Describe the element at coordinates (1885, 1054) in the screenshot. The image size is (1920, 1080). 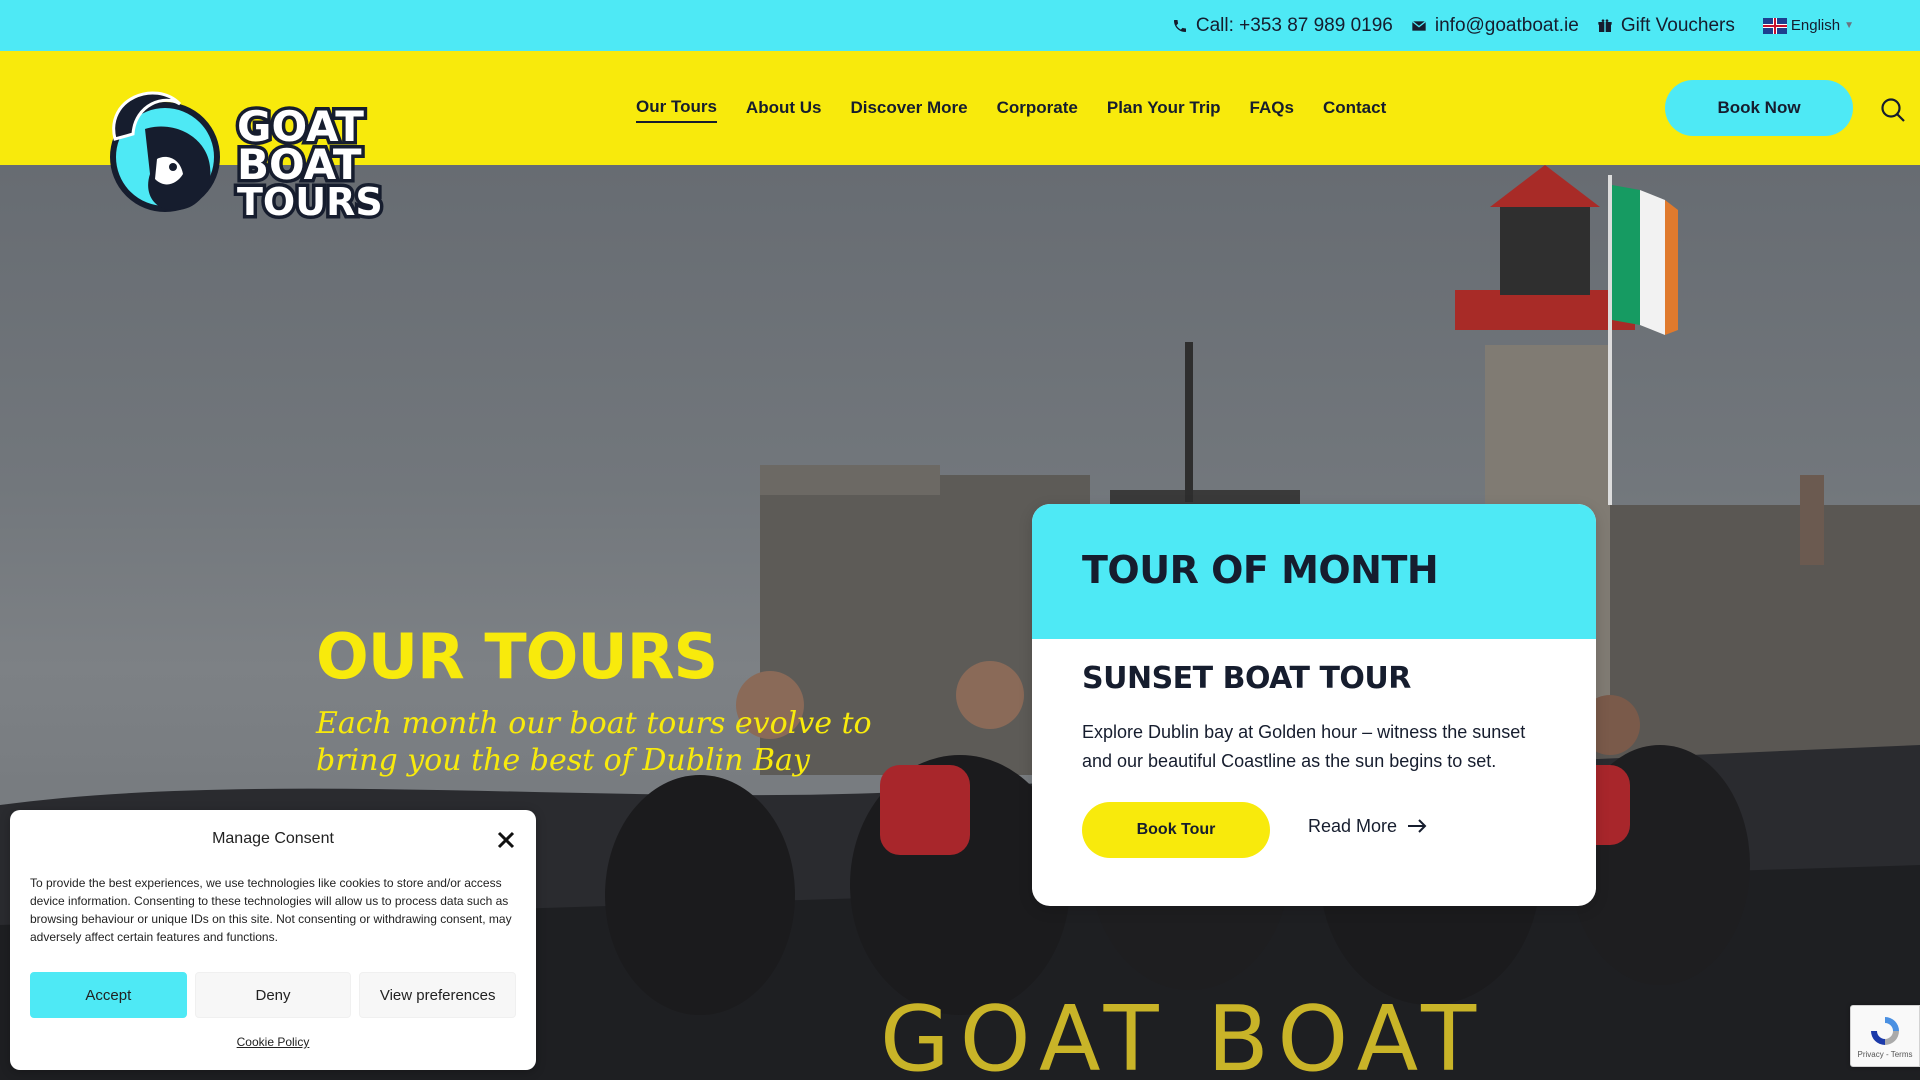
I see `recaptcha-text: Privacy - Terms` at that location.